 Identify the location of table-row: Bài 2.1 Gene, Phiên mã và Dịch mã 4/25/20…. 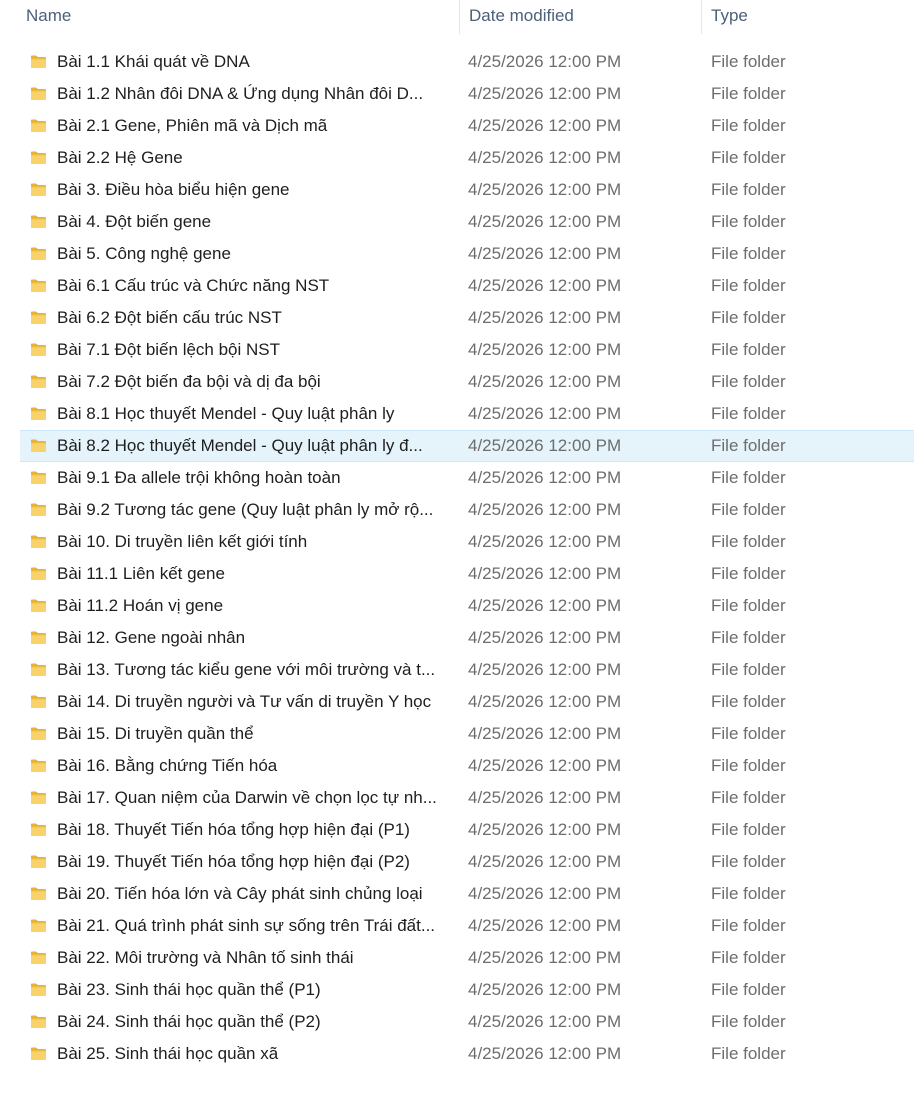
(457, 126).